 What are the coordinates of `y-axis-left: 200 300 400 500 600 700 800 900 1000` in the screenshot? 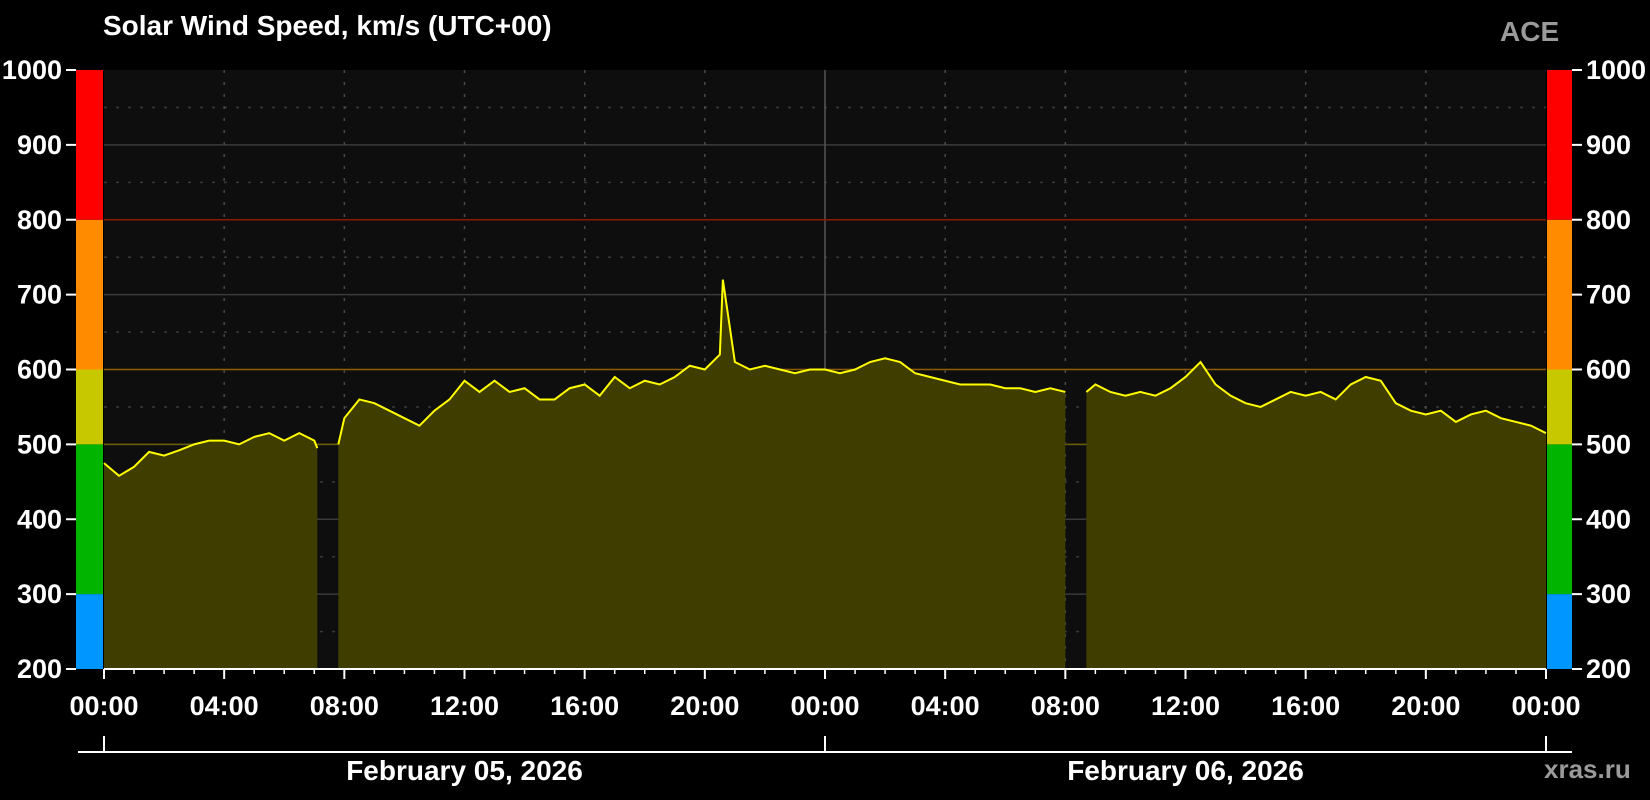 It's located at (39, 369).